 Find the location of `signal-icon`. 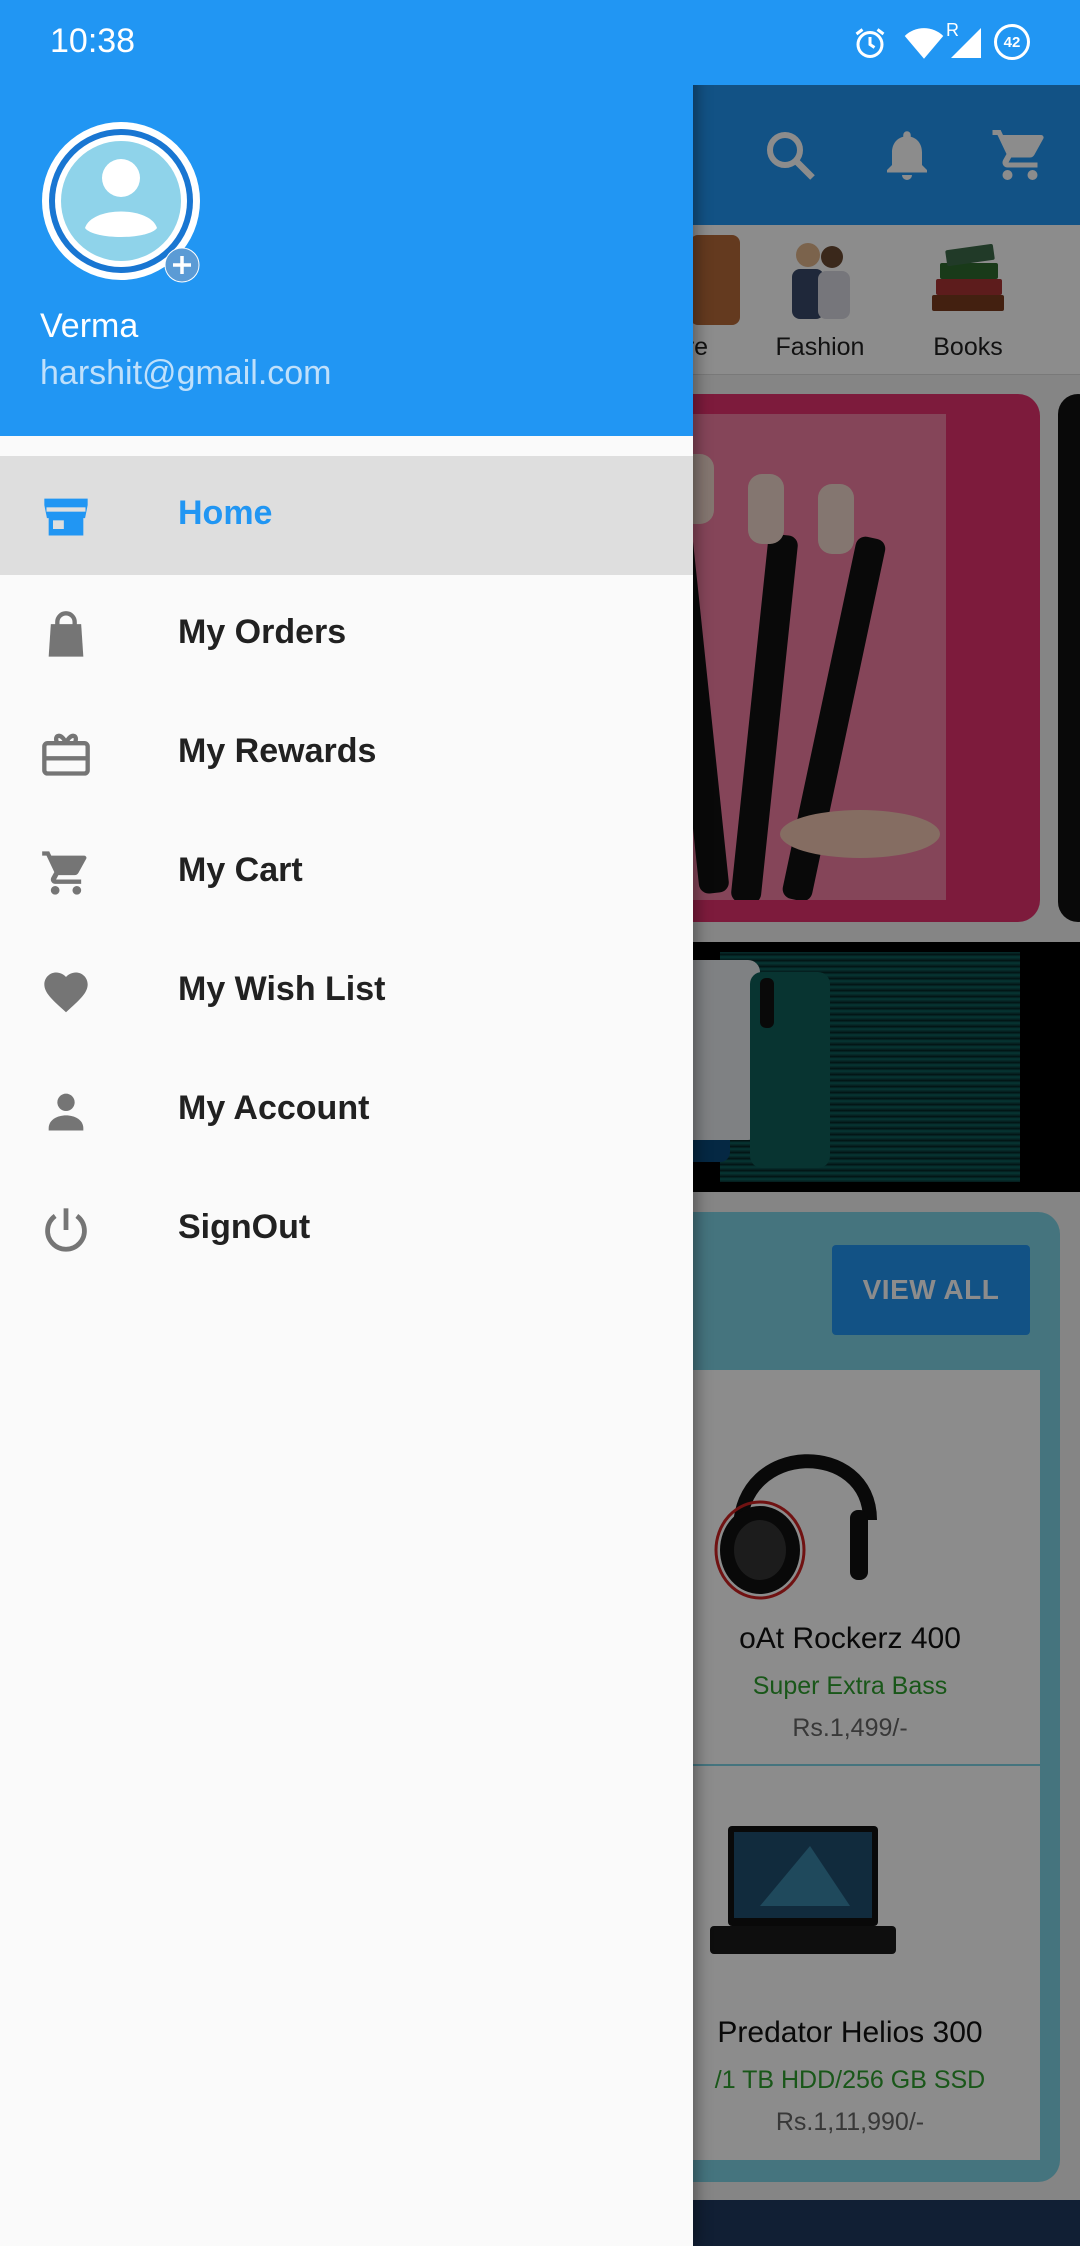

signal-icon is located at coordinates (966, 43).